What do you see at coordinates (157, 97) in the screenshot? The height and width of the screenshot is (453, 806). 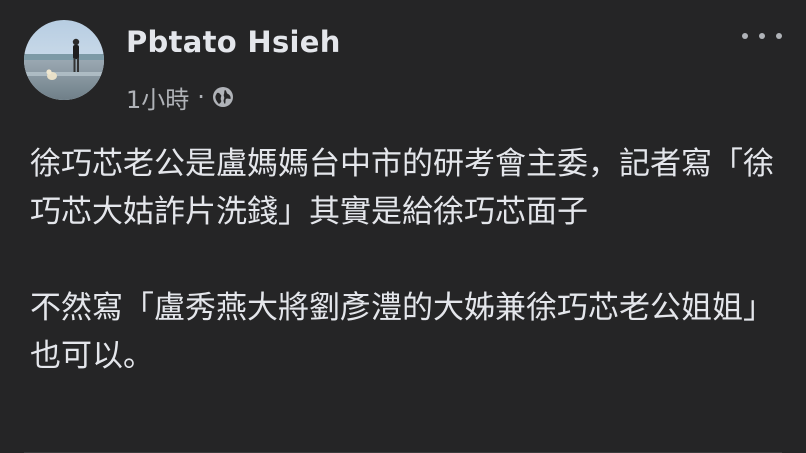 I see `post-timestamp: 1小時` at bounding box center [157, 97].